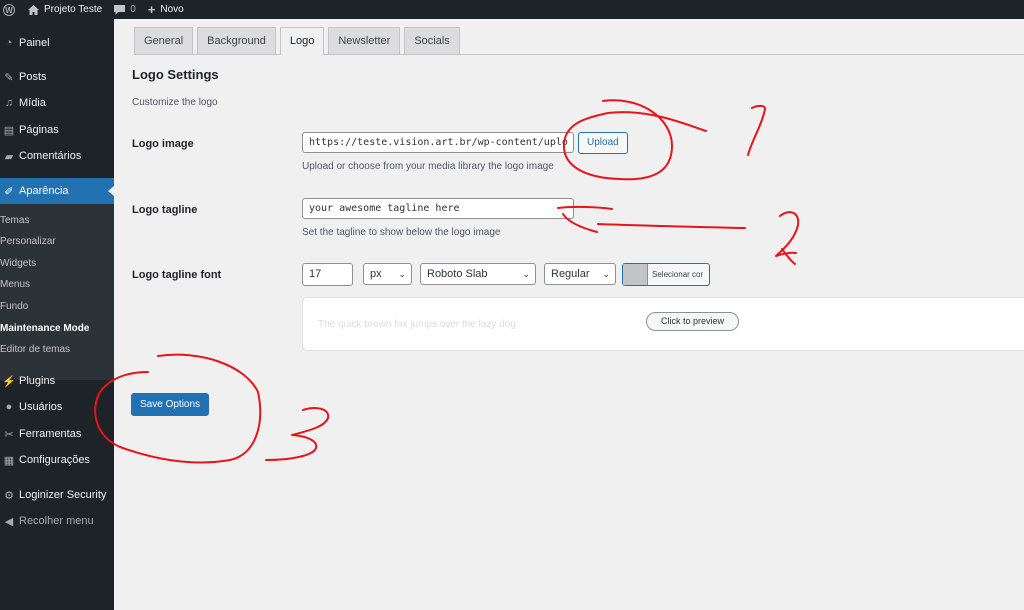  I want to click on font-unit-value: px, so click(376, 274).